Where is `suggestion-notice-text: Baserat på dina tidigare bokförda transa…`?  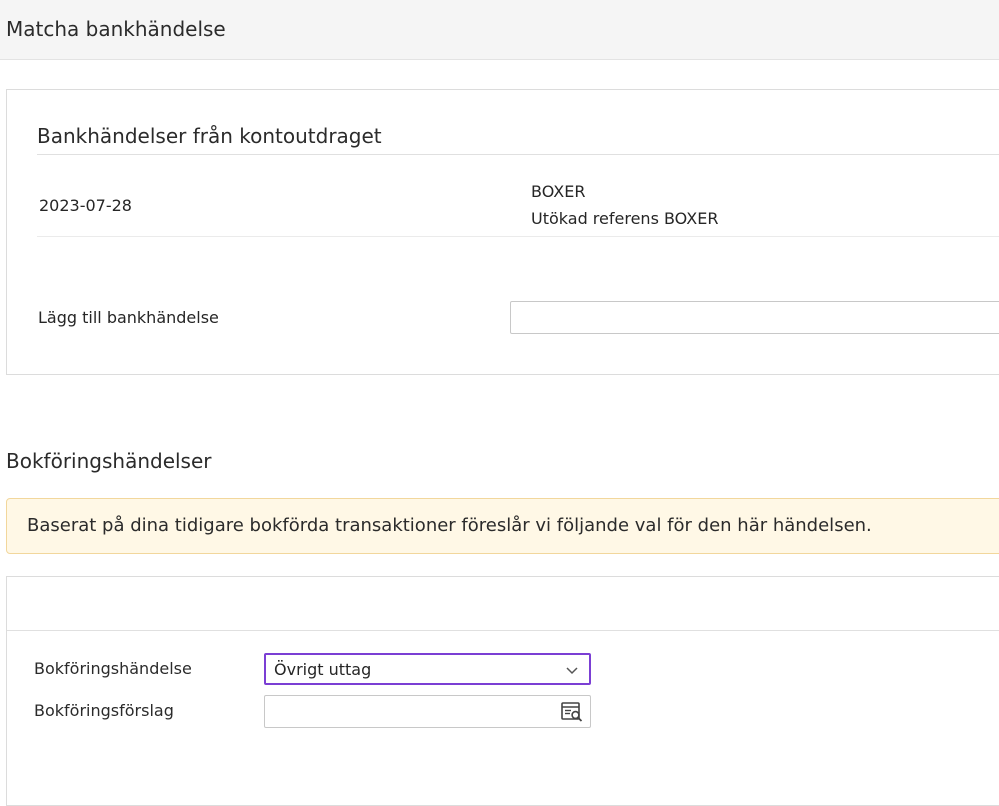 suggestion-notice-text: Baserat på dina tidigare bokförda transa… is located at coordinates (449, 525).